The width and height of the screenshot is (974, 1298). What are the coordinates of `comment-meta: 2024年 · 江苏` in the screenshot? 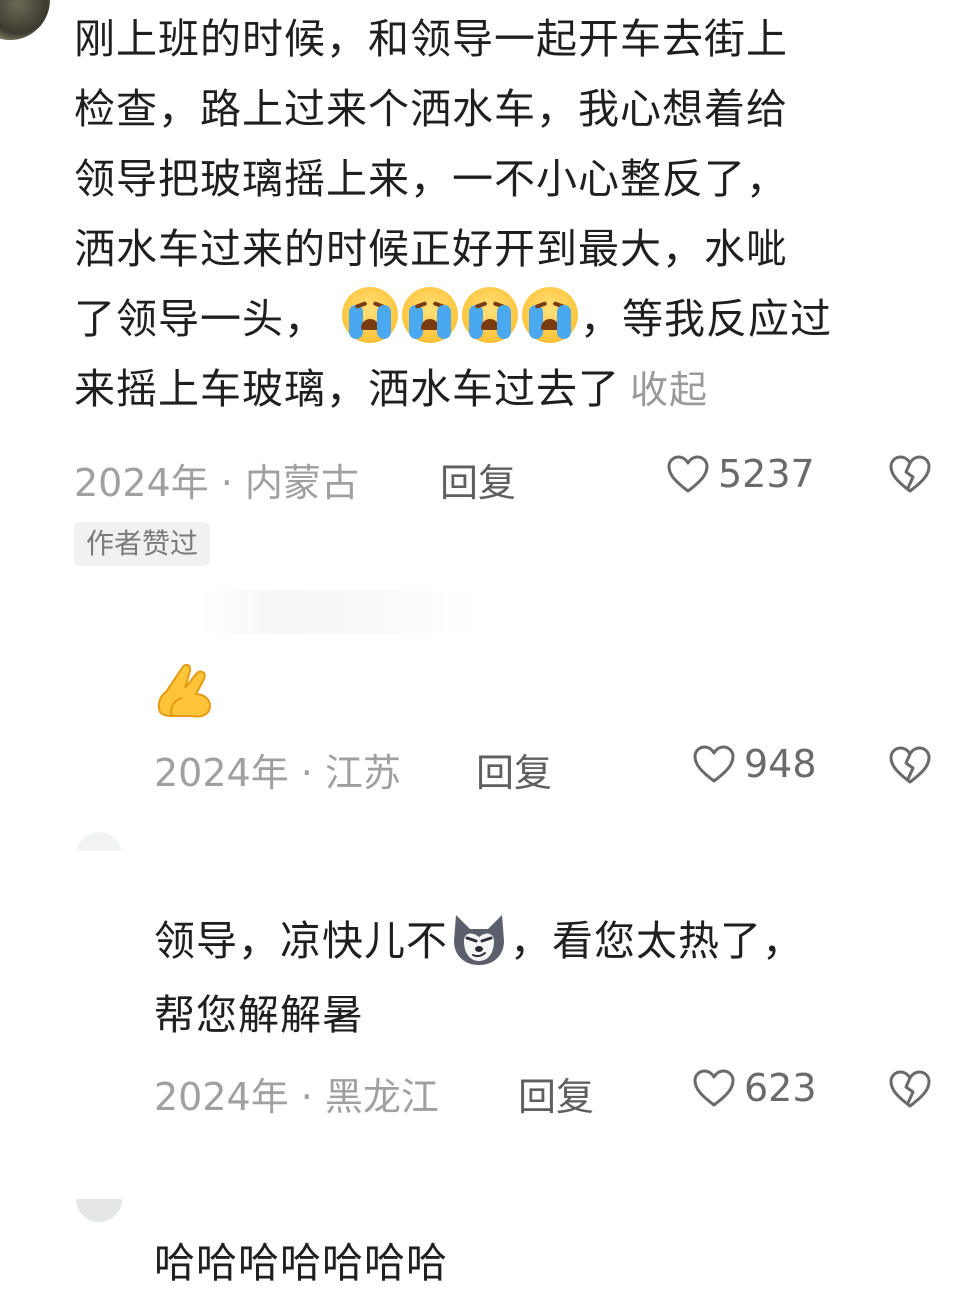 It's located at (277, 769).